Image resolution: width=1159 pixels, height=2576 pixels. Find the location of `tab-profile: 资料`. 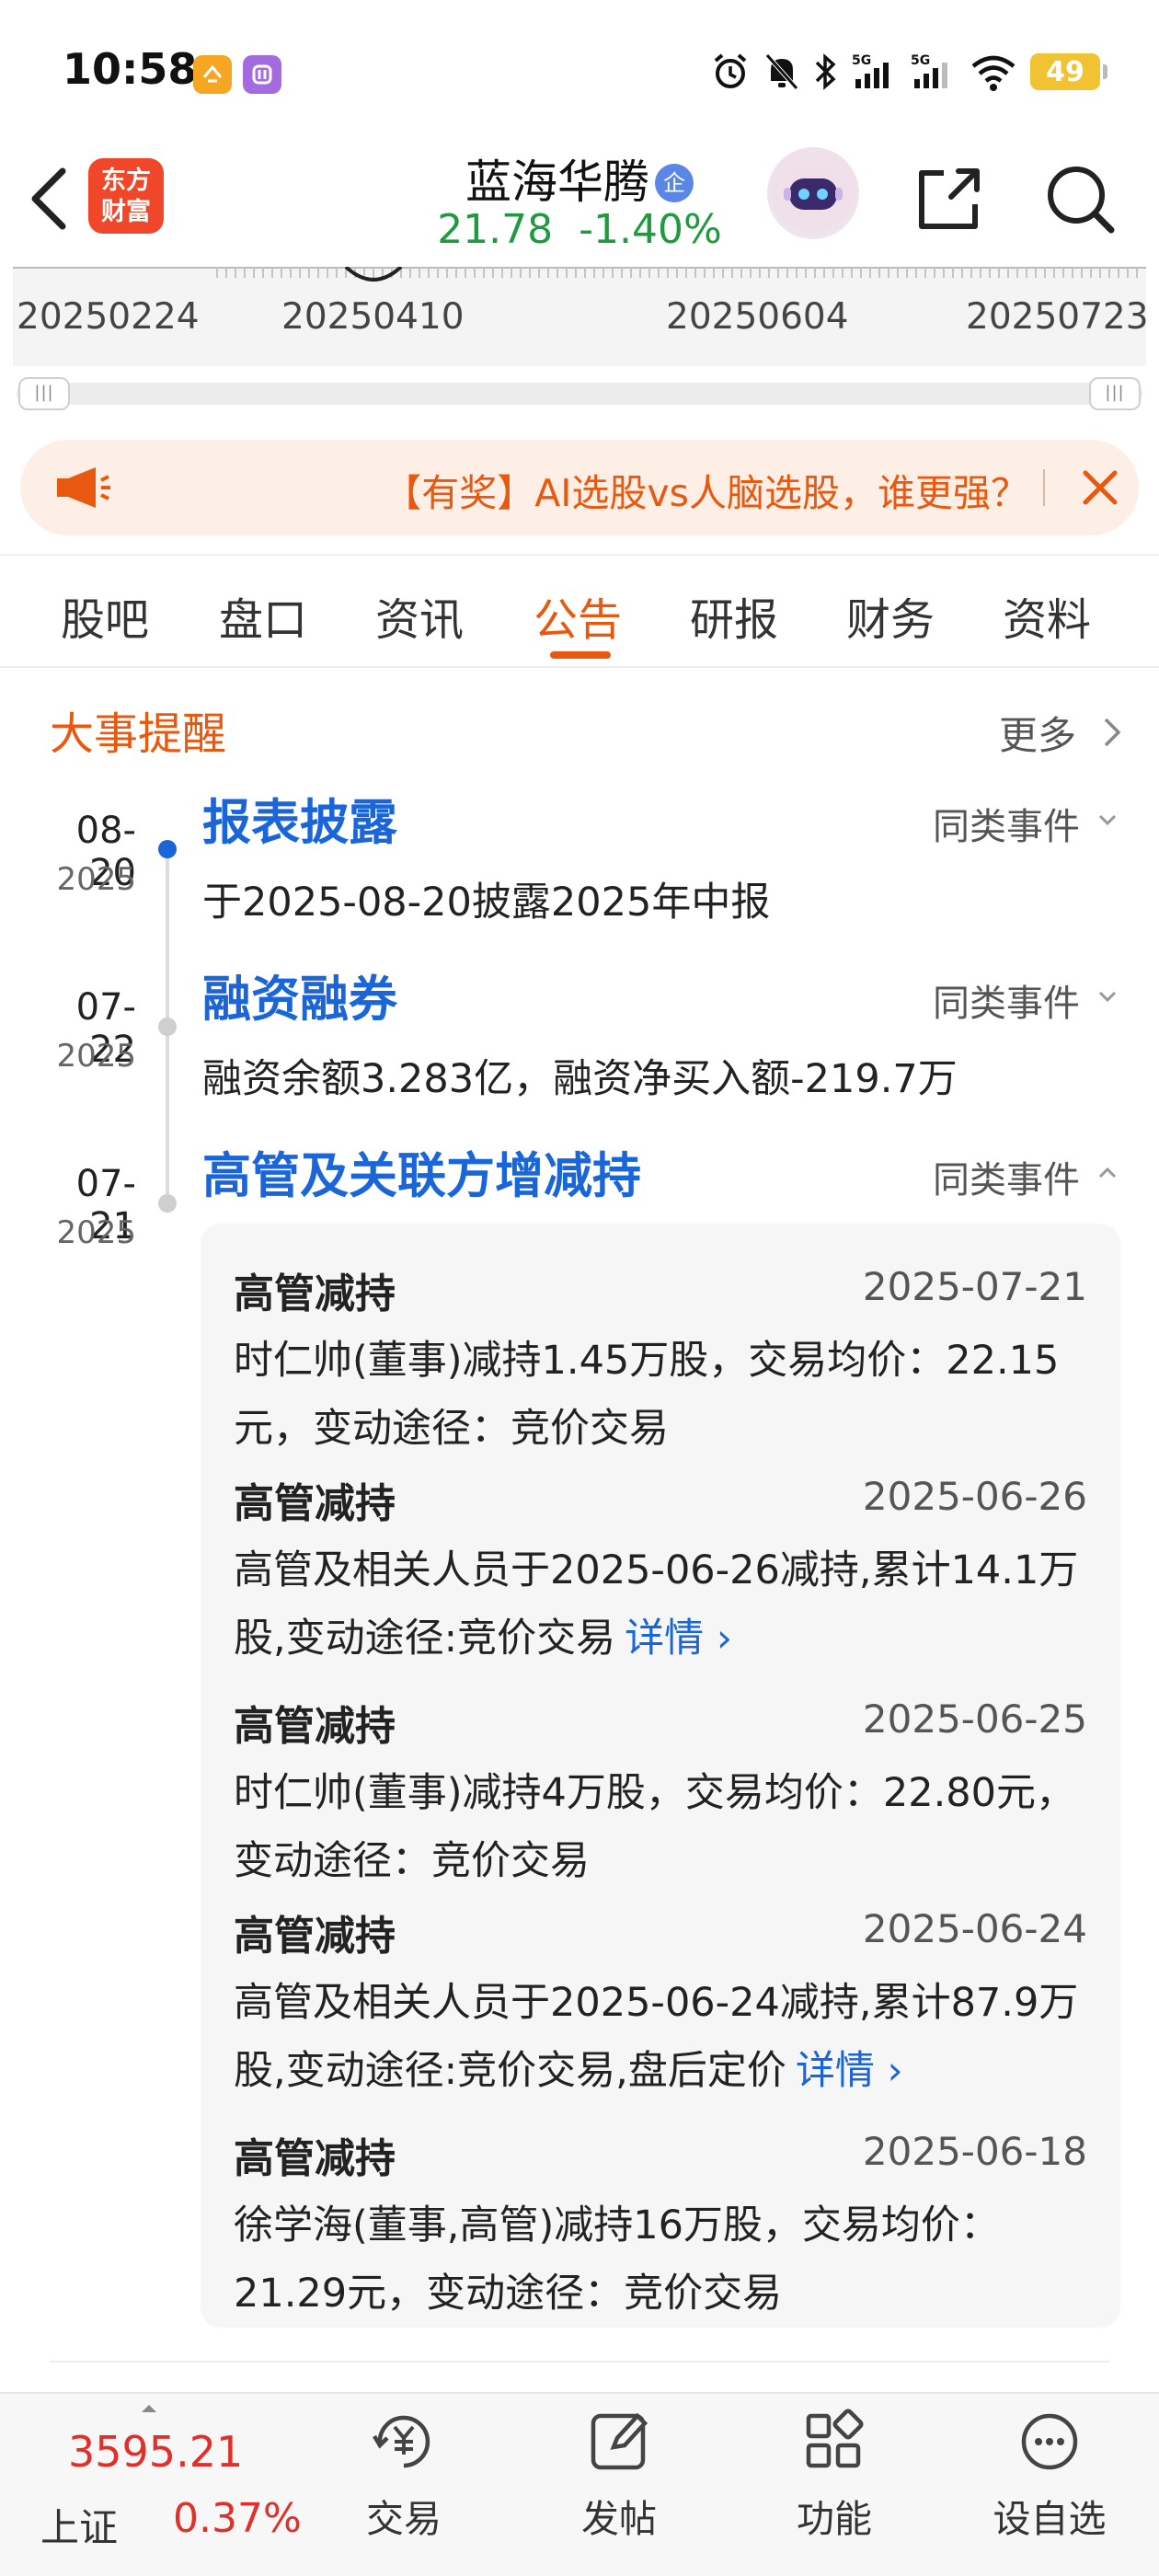

tab-profile: 资料 is located at coordinates (1047, 615).